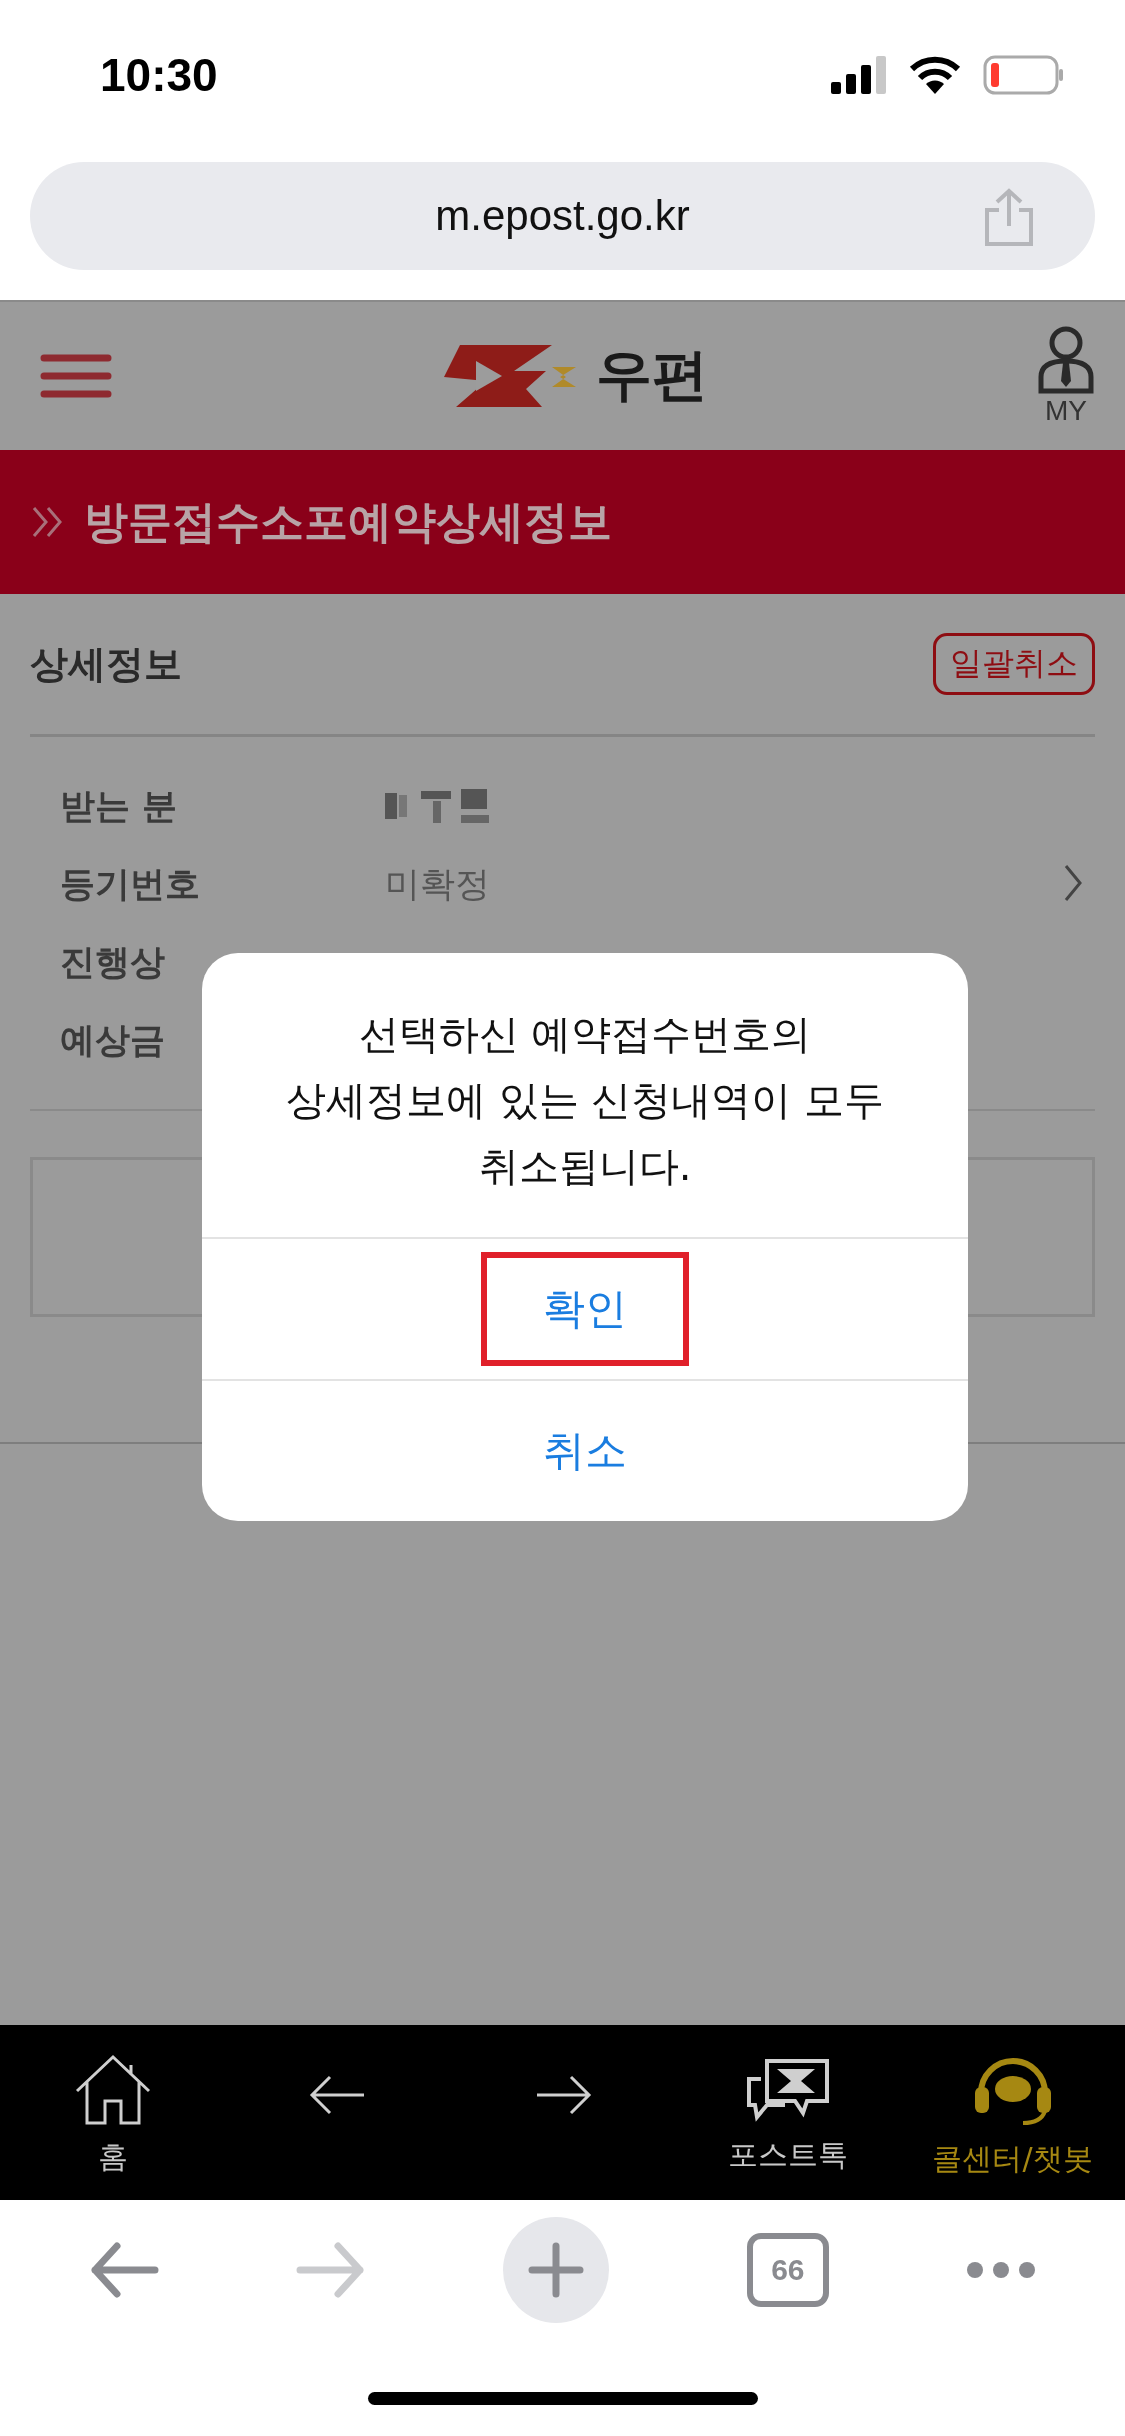 This screenshot has height=2436, width=1125. Describe the element at coordinates (106, 664) in the screenshot. I see `section-title: 상세정보` at that location.